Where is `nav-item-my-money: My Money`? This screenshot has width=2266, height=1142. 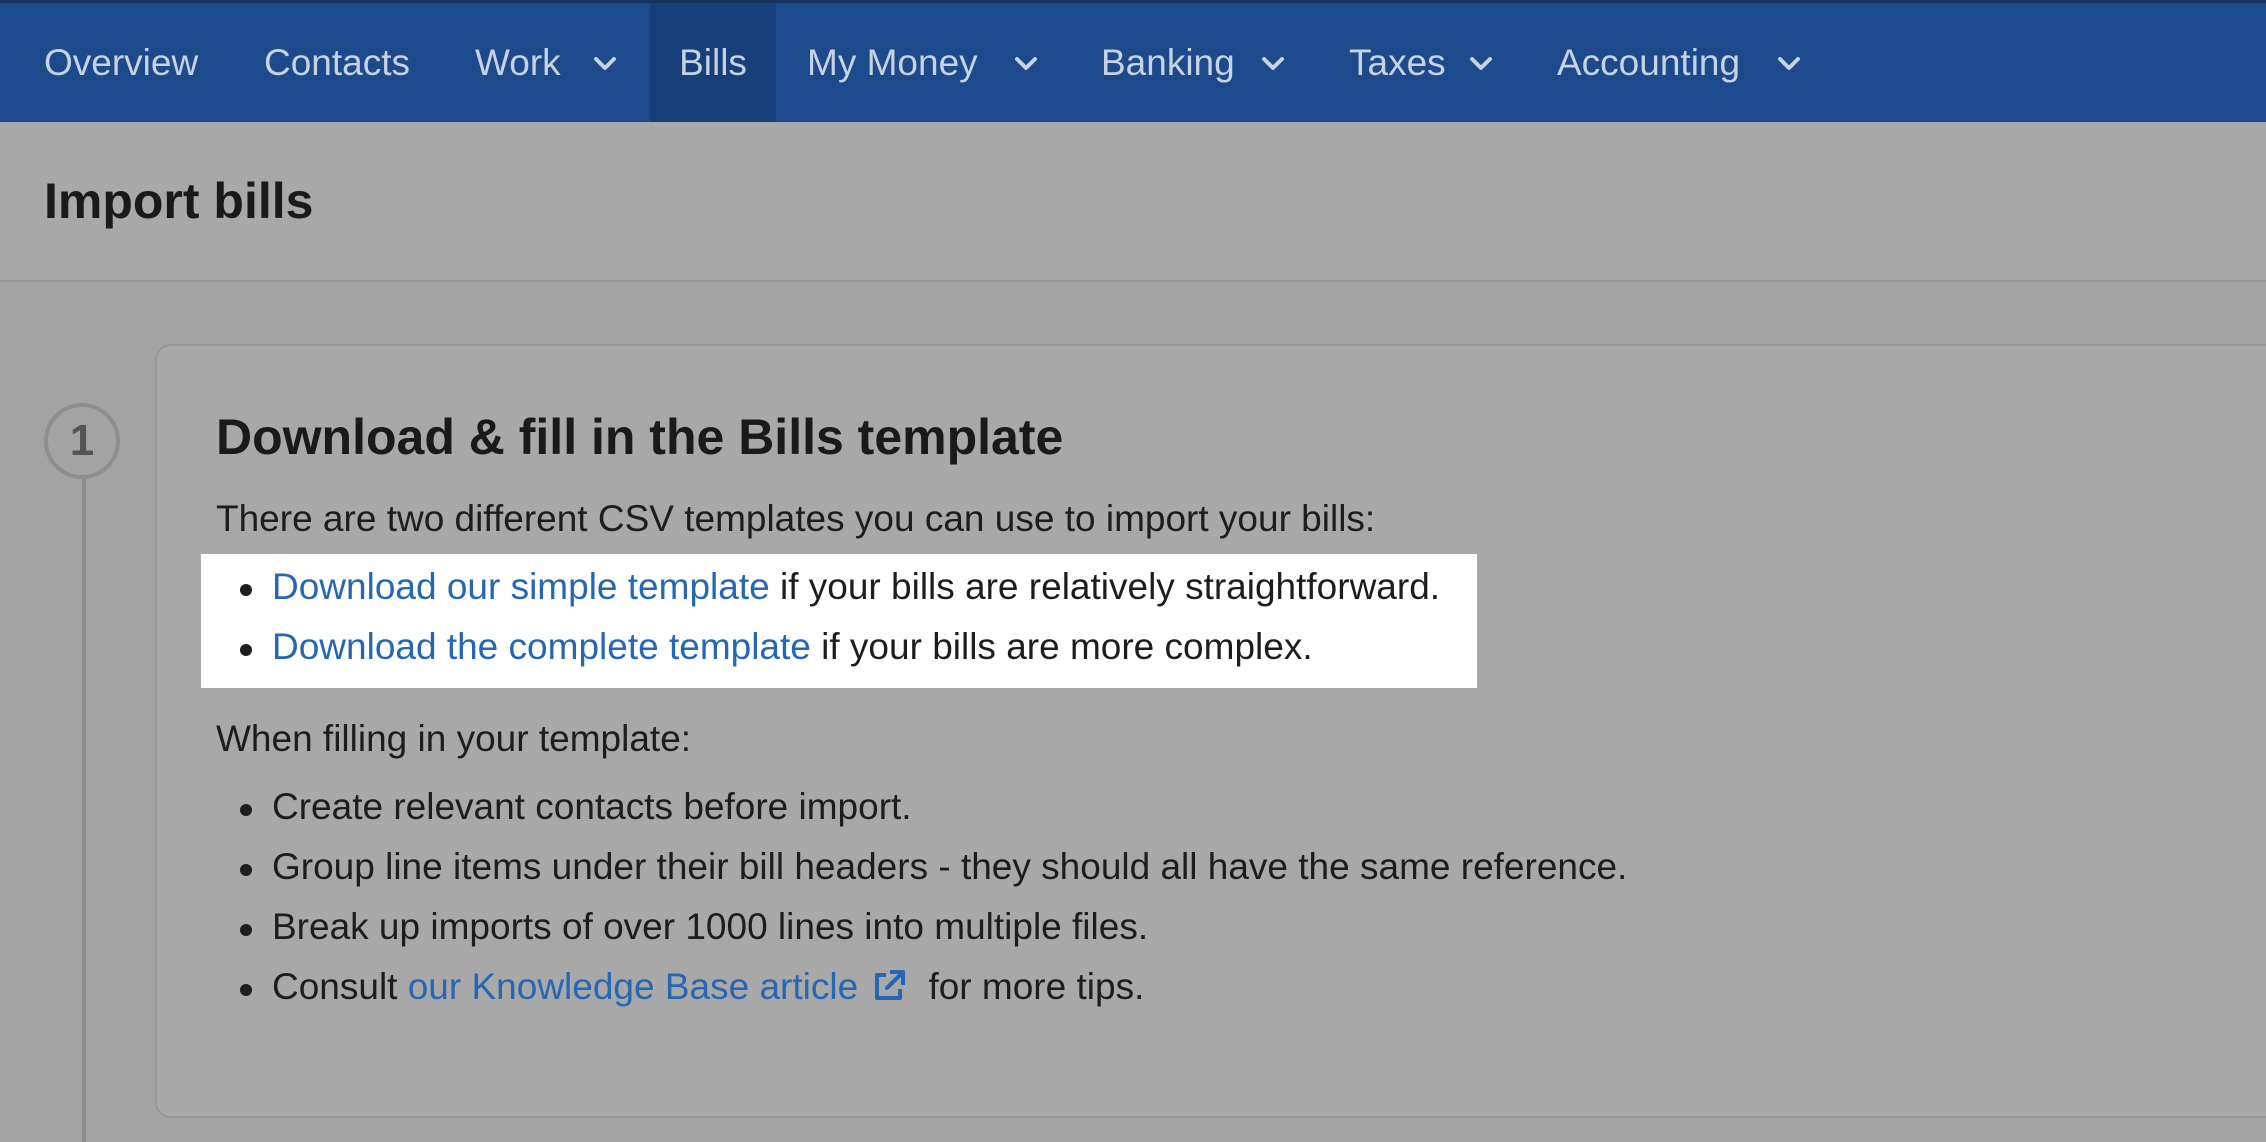 nav-item-my-money: My Money is located at coordinates (892, 62).